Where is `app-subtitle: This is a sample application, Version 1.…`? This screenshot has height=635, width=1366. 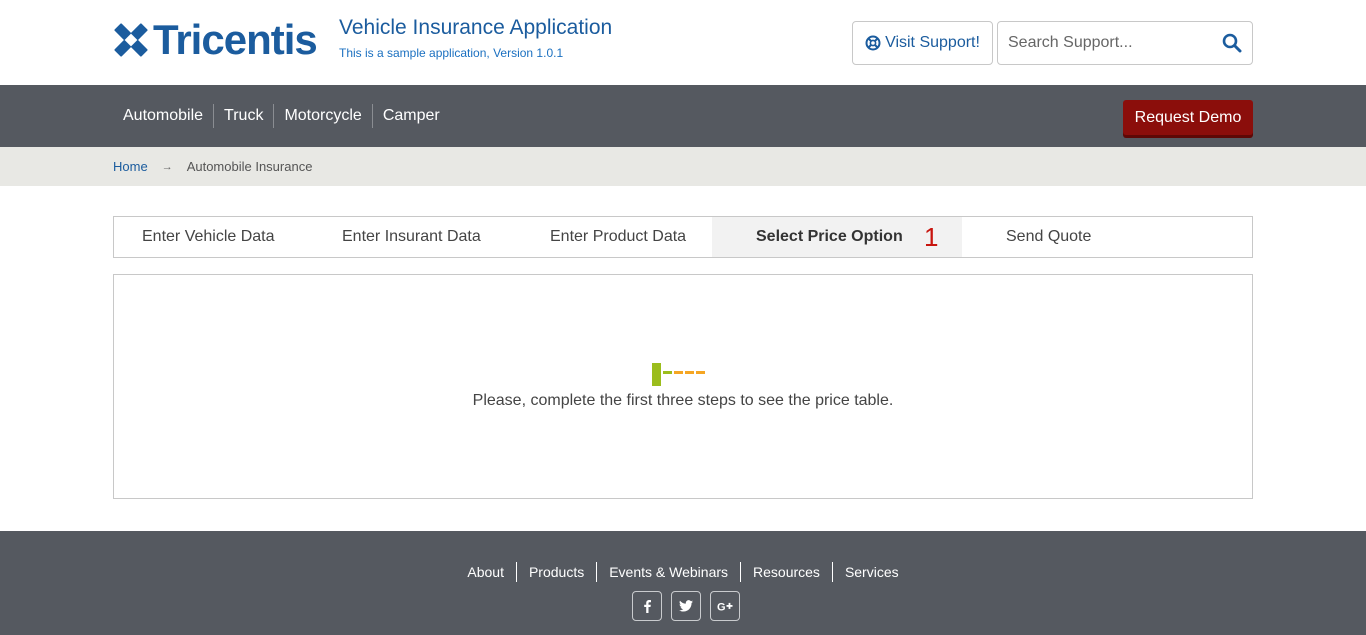 app-subtitle: This is a sample application, Version 1.… is located at coordinates (451, 53).